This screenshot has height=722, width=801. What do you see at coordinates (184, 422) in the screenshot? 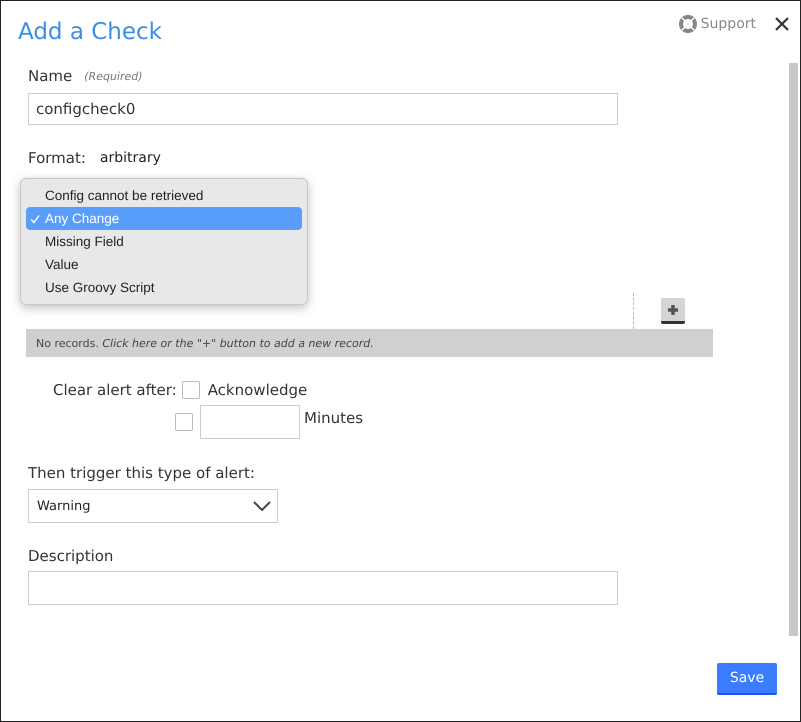
I see `minutes-checkbox` at bounding box center [184, 422].